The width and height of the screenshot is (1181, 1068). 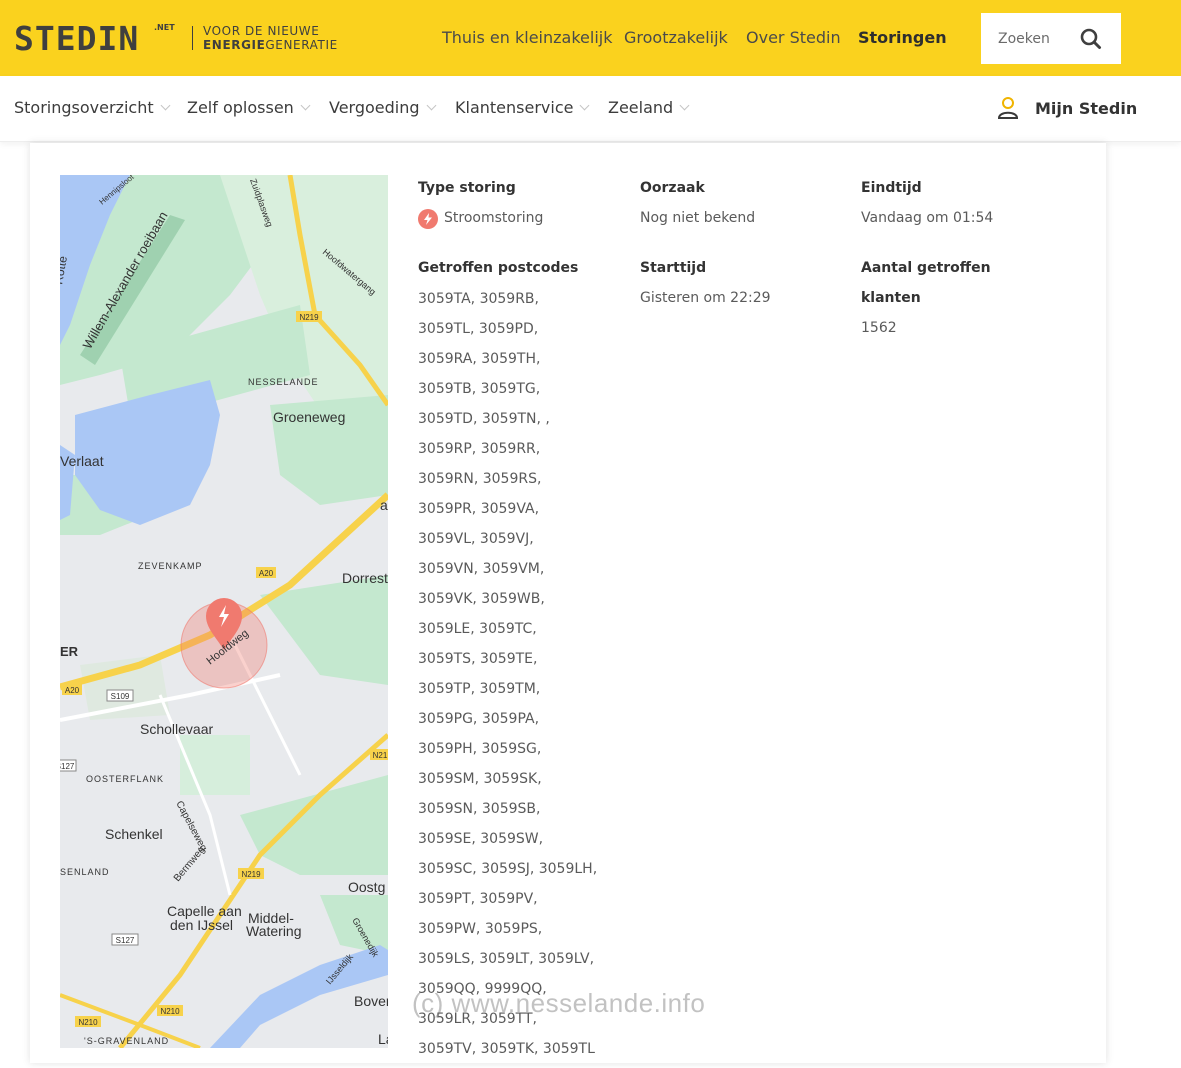 What do you see at coordinates (85, 872) in the screenshot?
I see `map-label-senland: SENLAND` at bounding box center [85, 872].